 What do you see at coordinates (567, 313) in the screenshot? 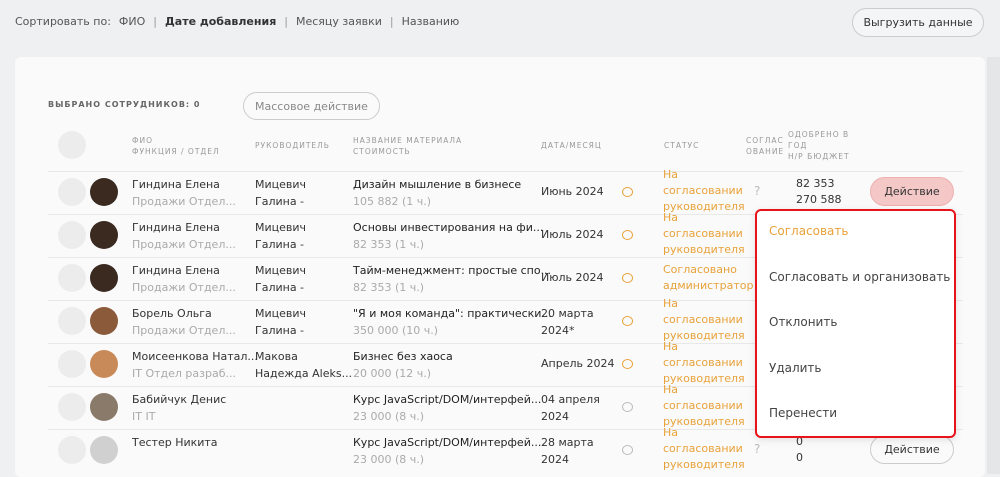
I see `date-line1: 20 марта` at bounding box center [567, 313].